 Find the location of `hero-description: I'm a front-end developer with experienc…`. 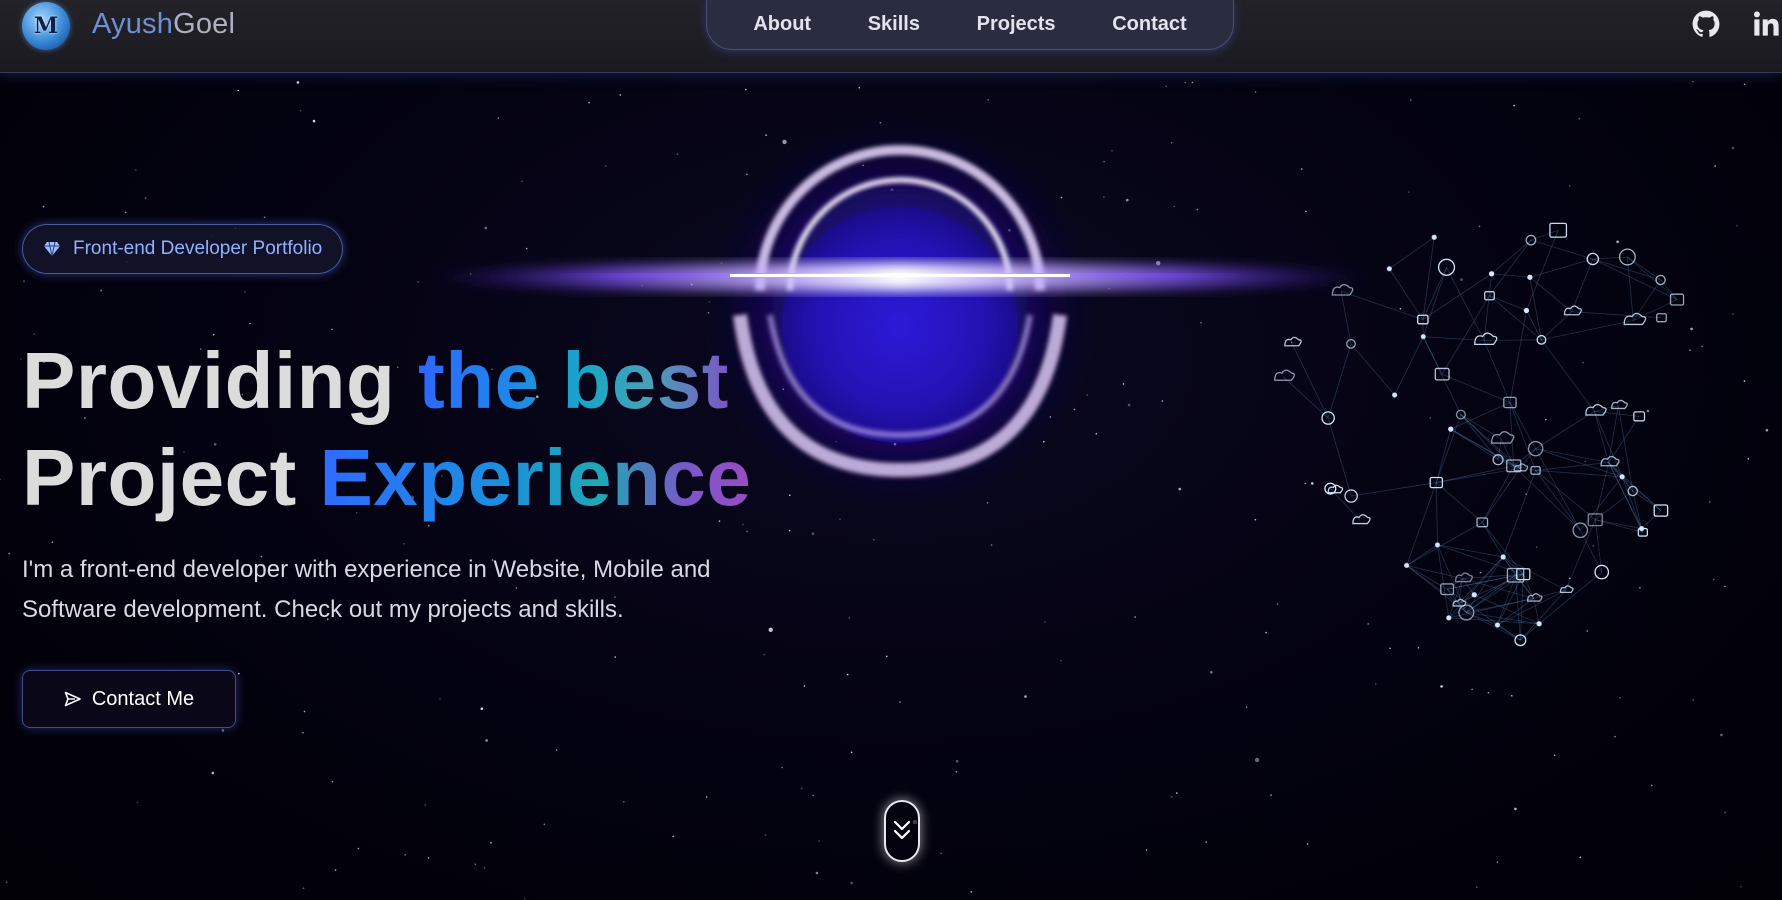

hero-description: I'm a front-end developer with experienc… is located at coordinates (366, 589).